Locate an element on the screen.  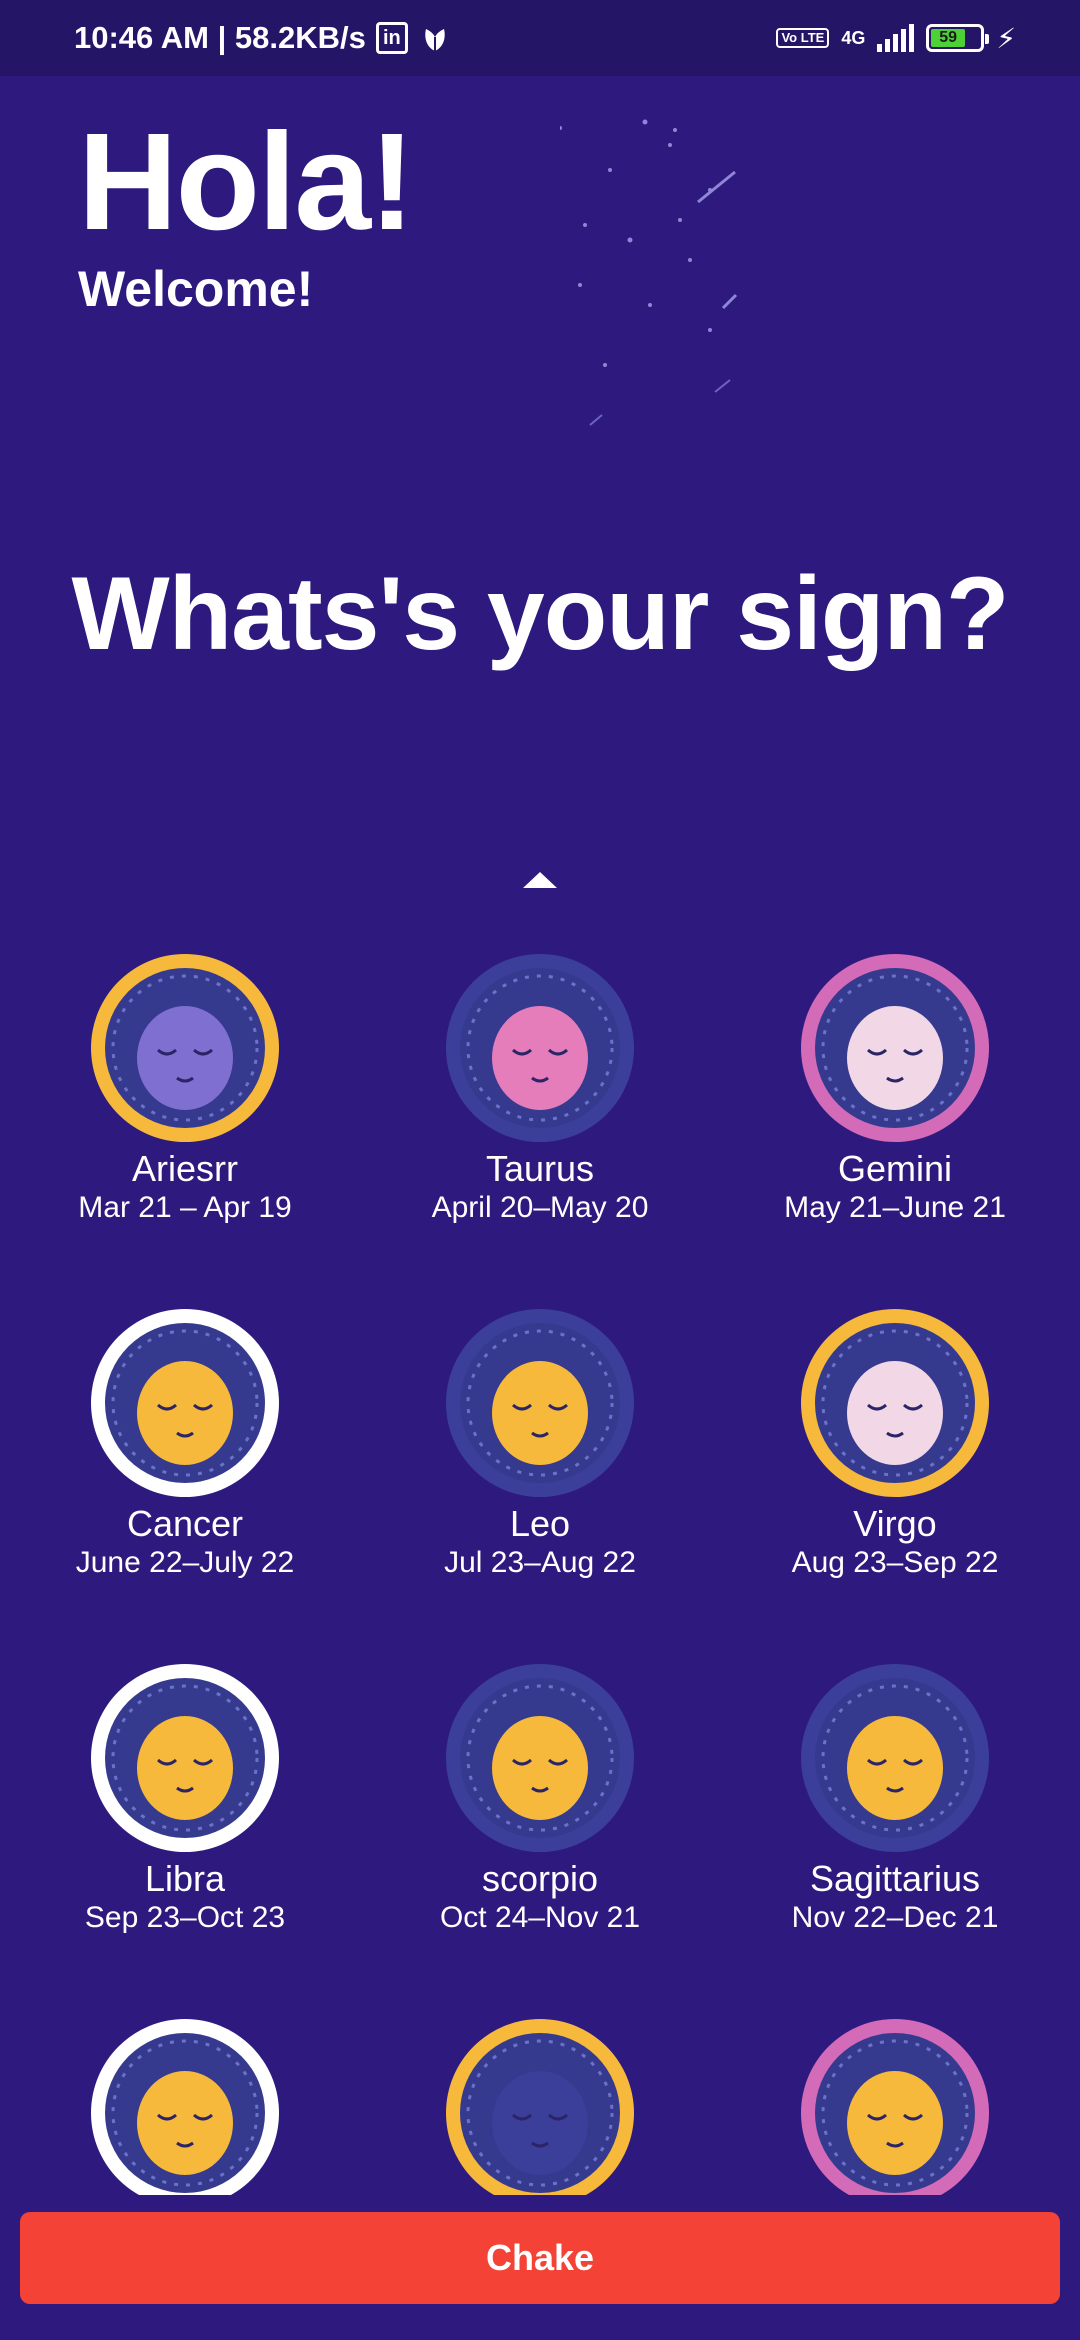
sign-card-virgo: Virgo Aug 23–Sep 22 is located at coordinates (895, 1443).